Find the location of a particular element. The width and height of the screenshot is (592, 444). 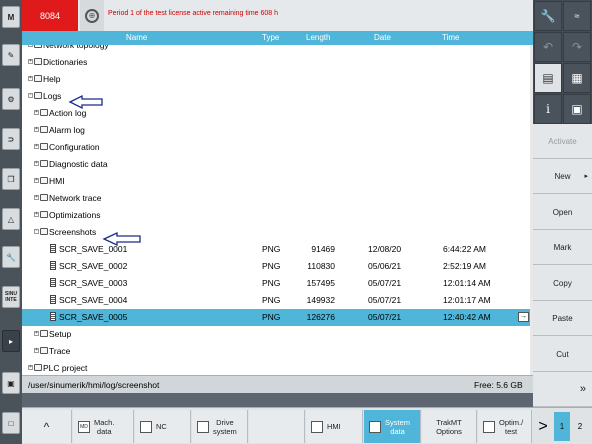

column-date: Date is located at coordinates (382, 37).